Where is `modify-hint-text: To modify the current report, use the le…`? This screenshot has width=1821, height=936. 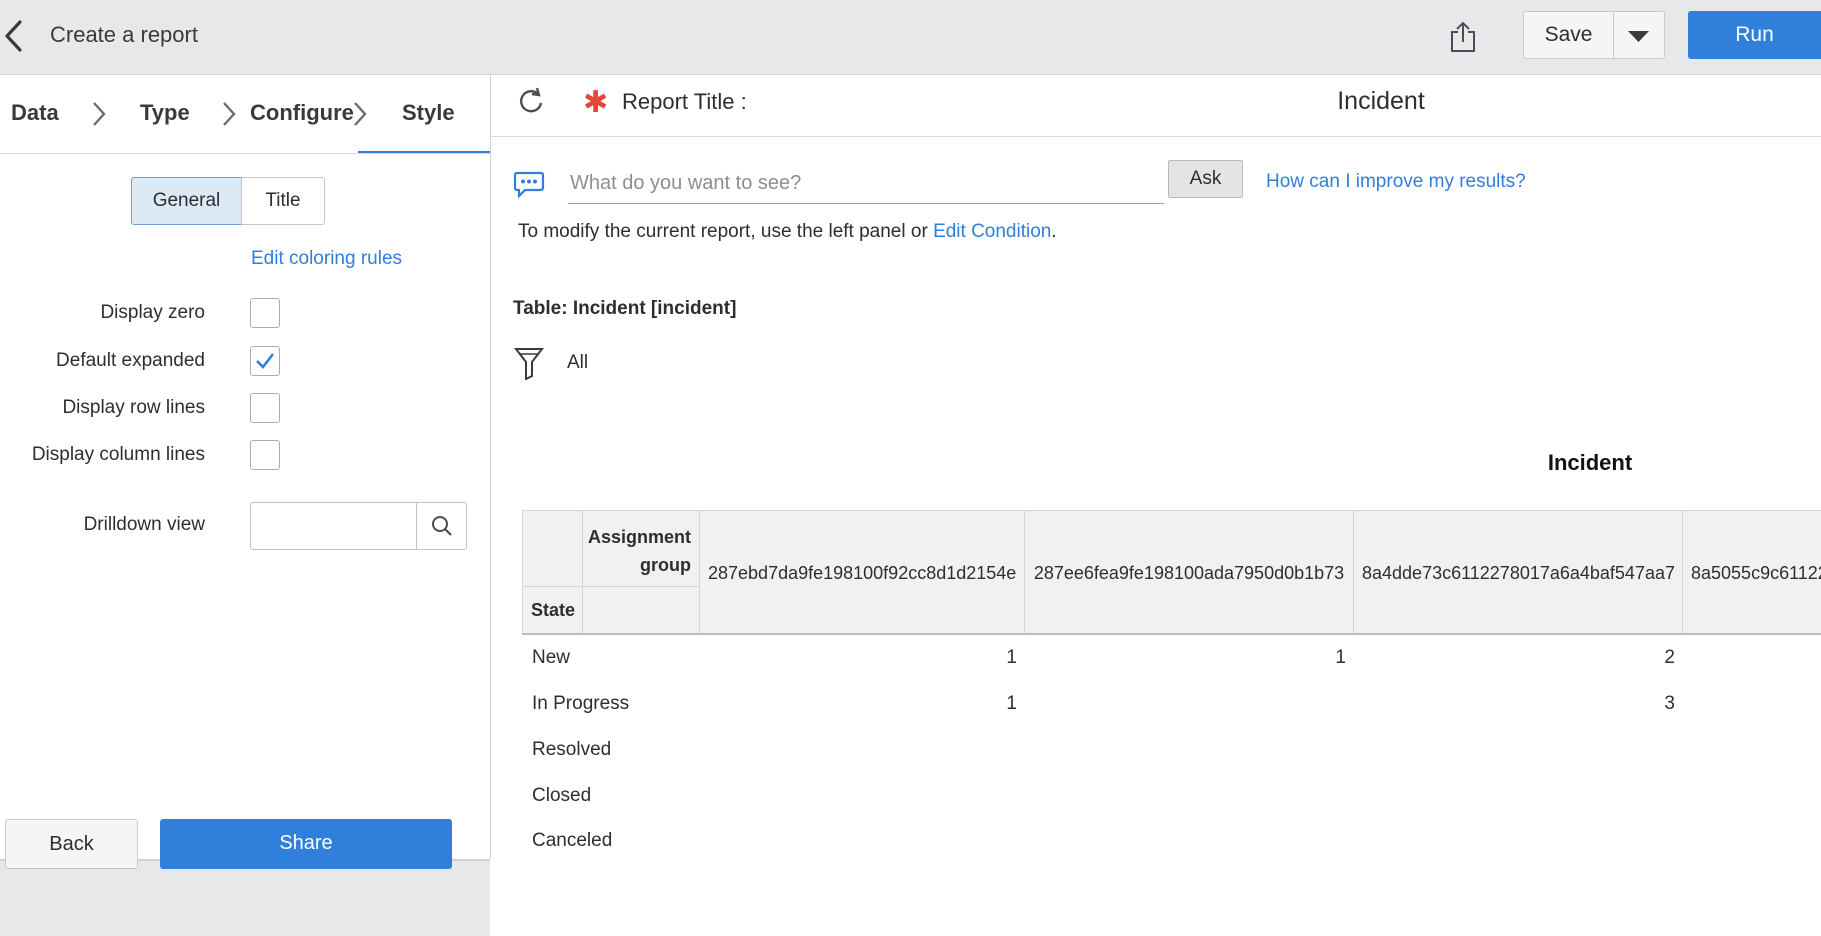
modify-hint-text: To modify the current report, use the le… is located at coordinates (723, 231).